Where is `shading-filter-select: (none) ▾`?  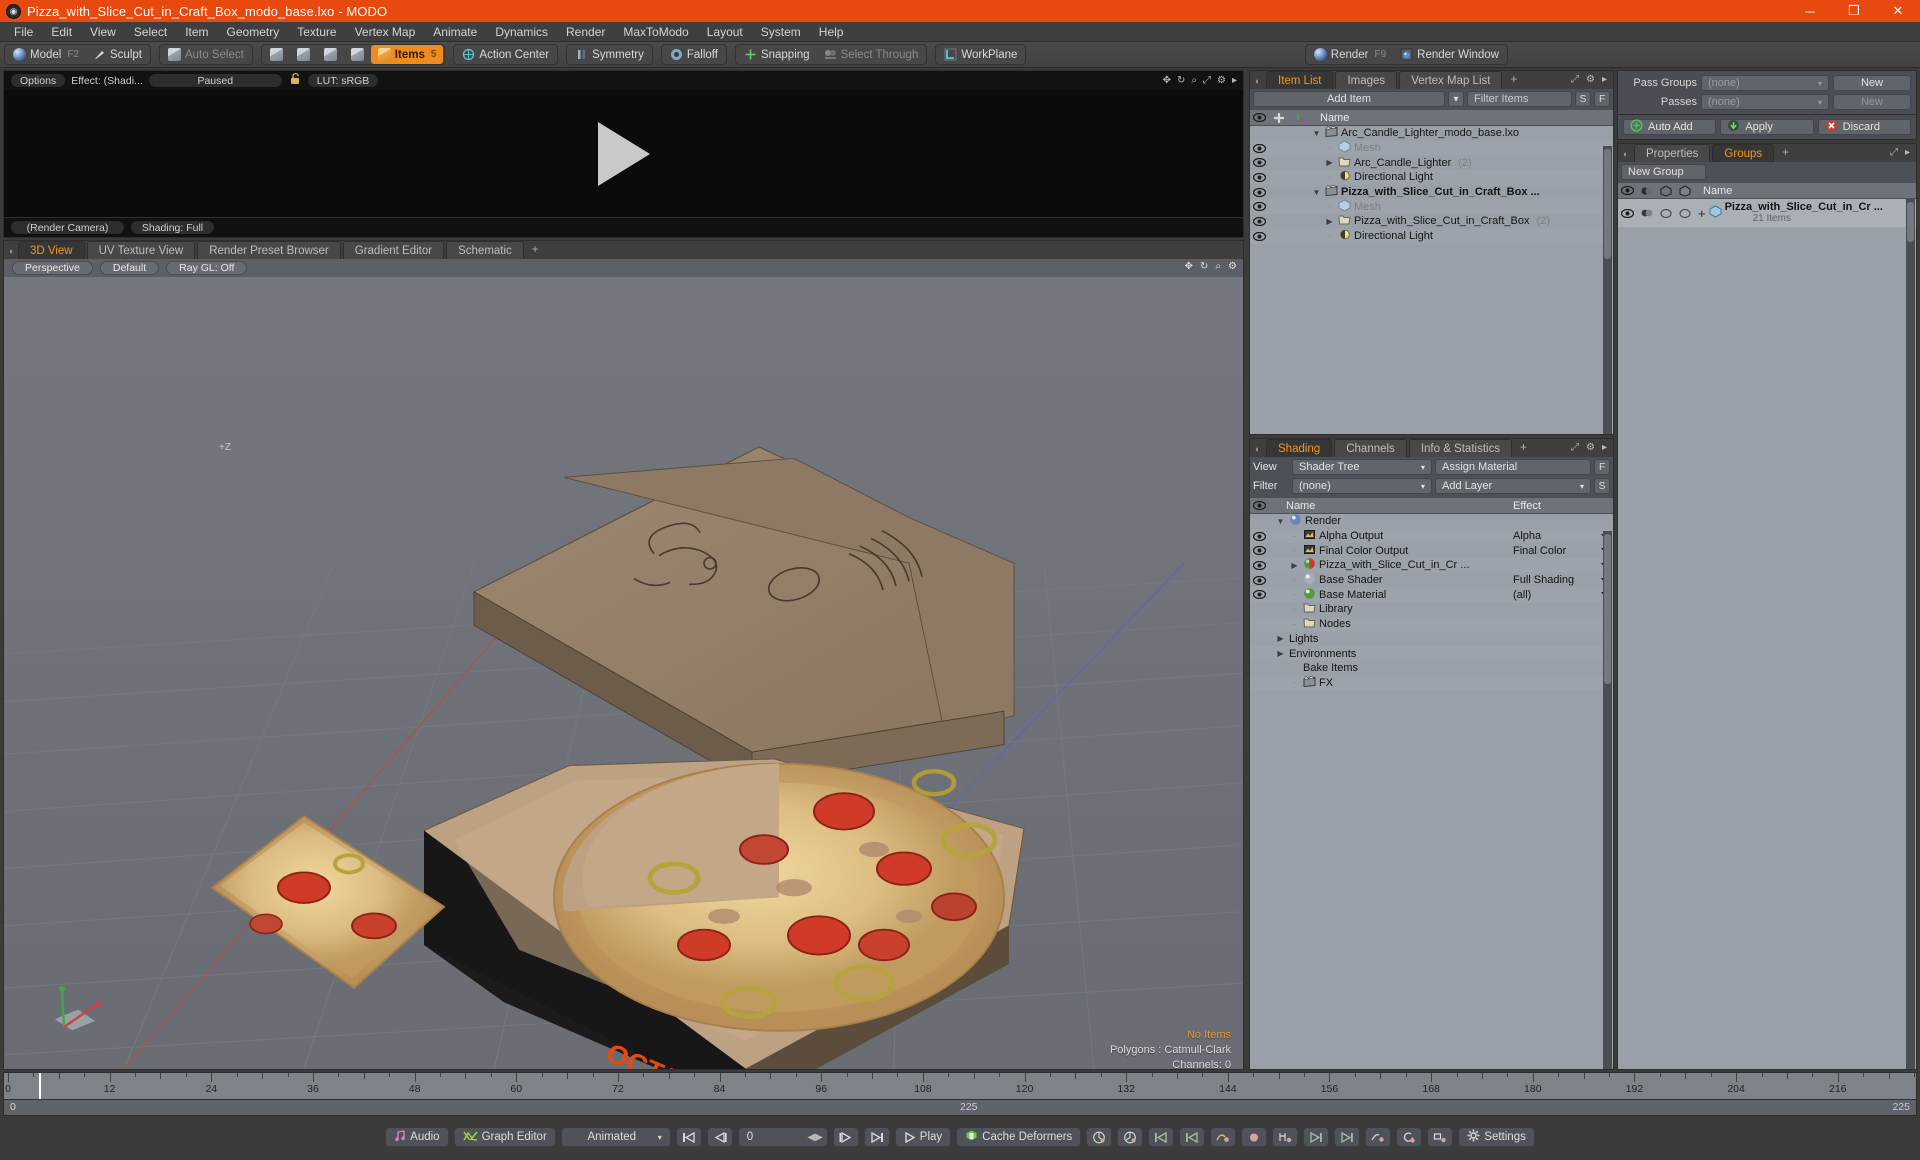 shading-filter-select: (none) ▾ is located at coordinates (1362, 486).